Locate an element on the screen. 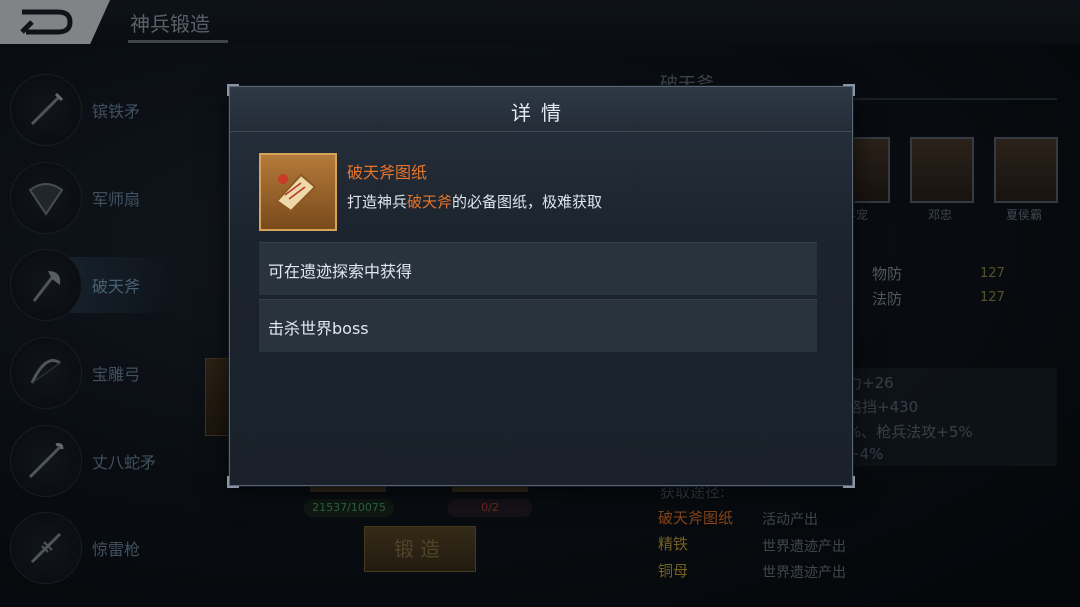  modal-title: 详情 is located at coordinates (541, 113).